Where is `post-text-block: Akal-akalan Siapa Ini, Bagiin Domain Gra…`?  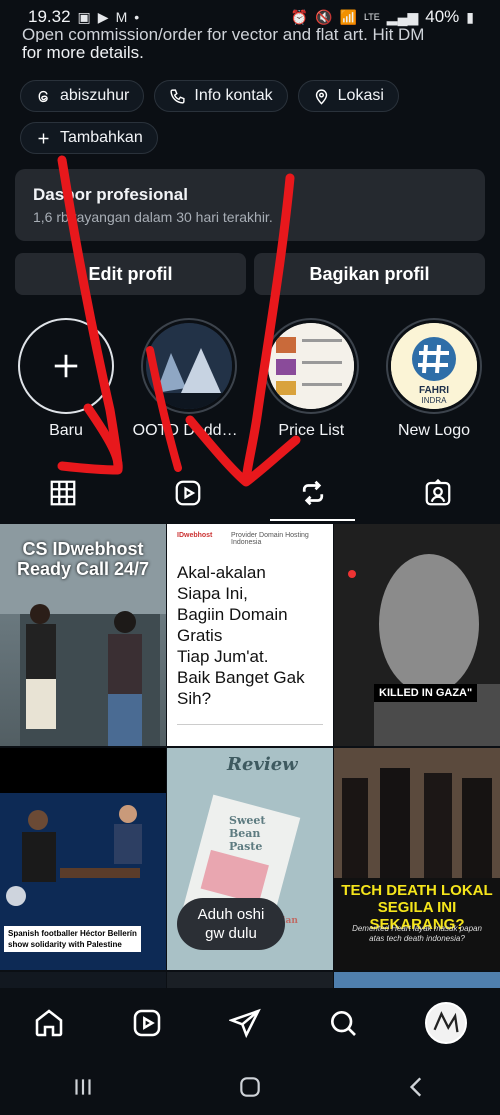
post-text-block: Akal-akalan Siapa Ini, Bagiin Domain Gra… is located at coordinates (255, 635).